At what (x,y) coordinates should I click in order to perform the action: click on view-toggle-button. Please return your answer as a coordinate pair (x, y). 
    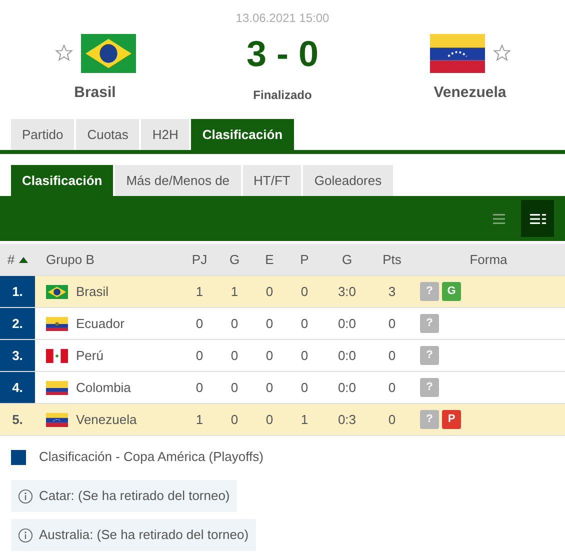
    Looking at the image, I should click on (537, 218).